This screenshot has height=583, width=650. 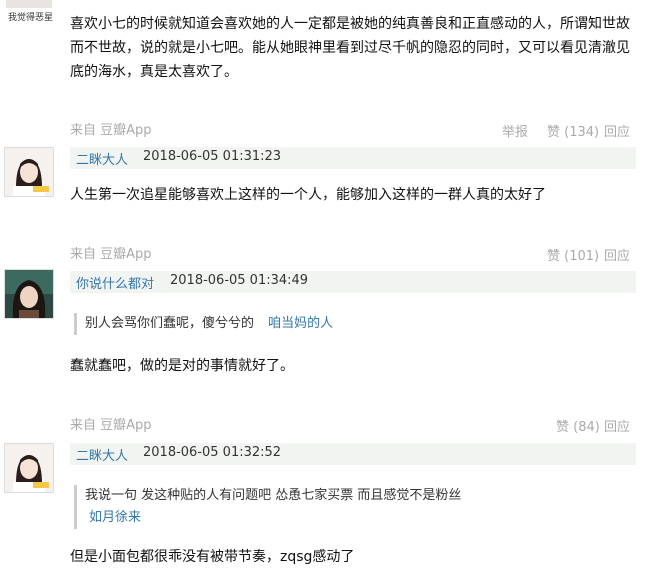 I want to click on comment-timestamp: 2018-06-05 01:32:52, so click(x=212, y=452).